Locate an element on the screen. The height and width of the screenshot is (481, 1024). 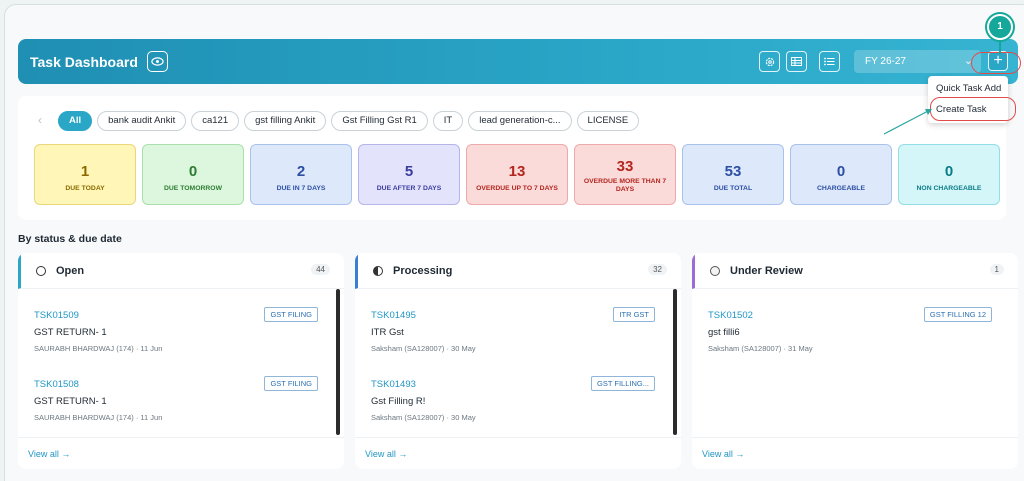
step-marker-stem is located at coordinates (1000, 47).